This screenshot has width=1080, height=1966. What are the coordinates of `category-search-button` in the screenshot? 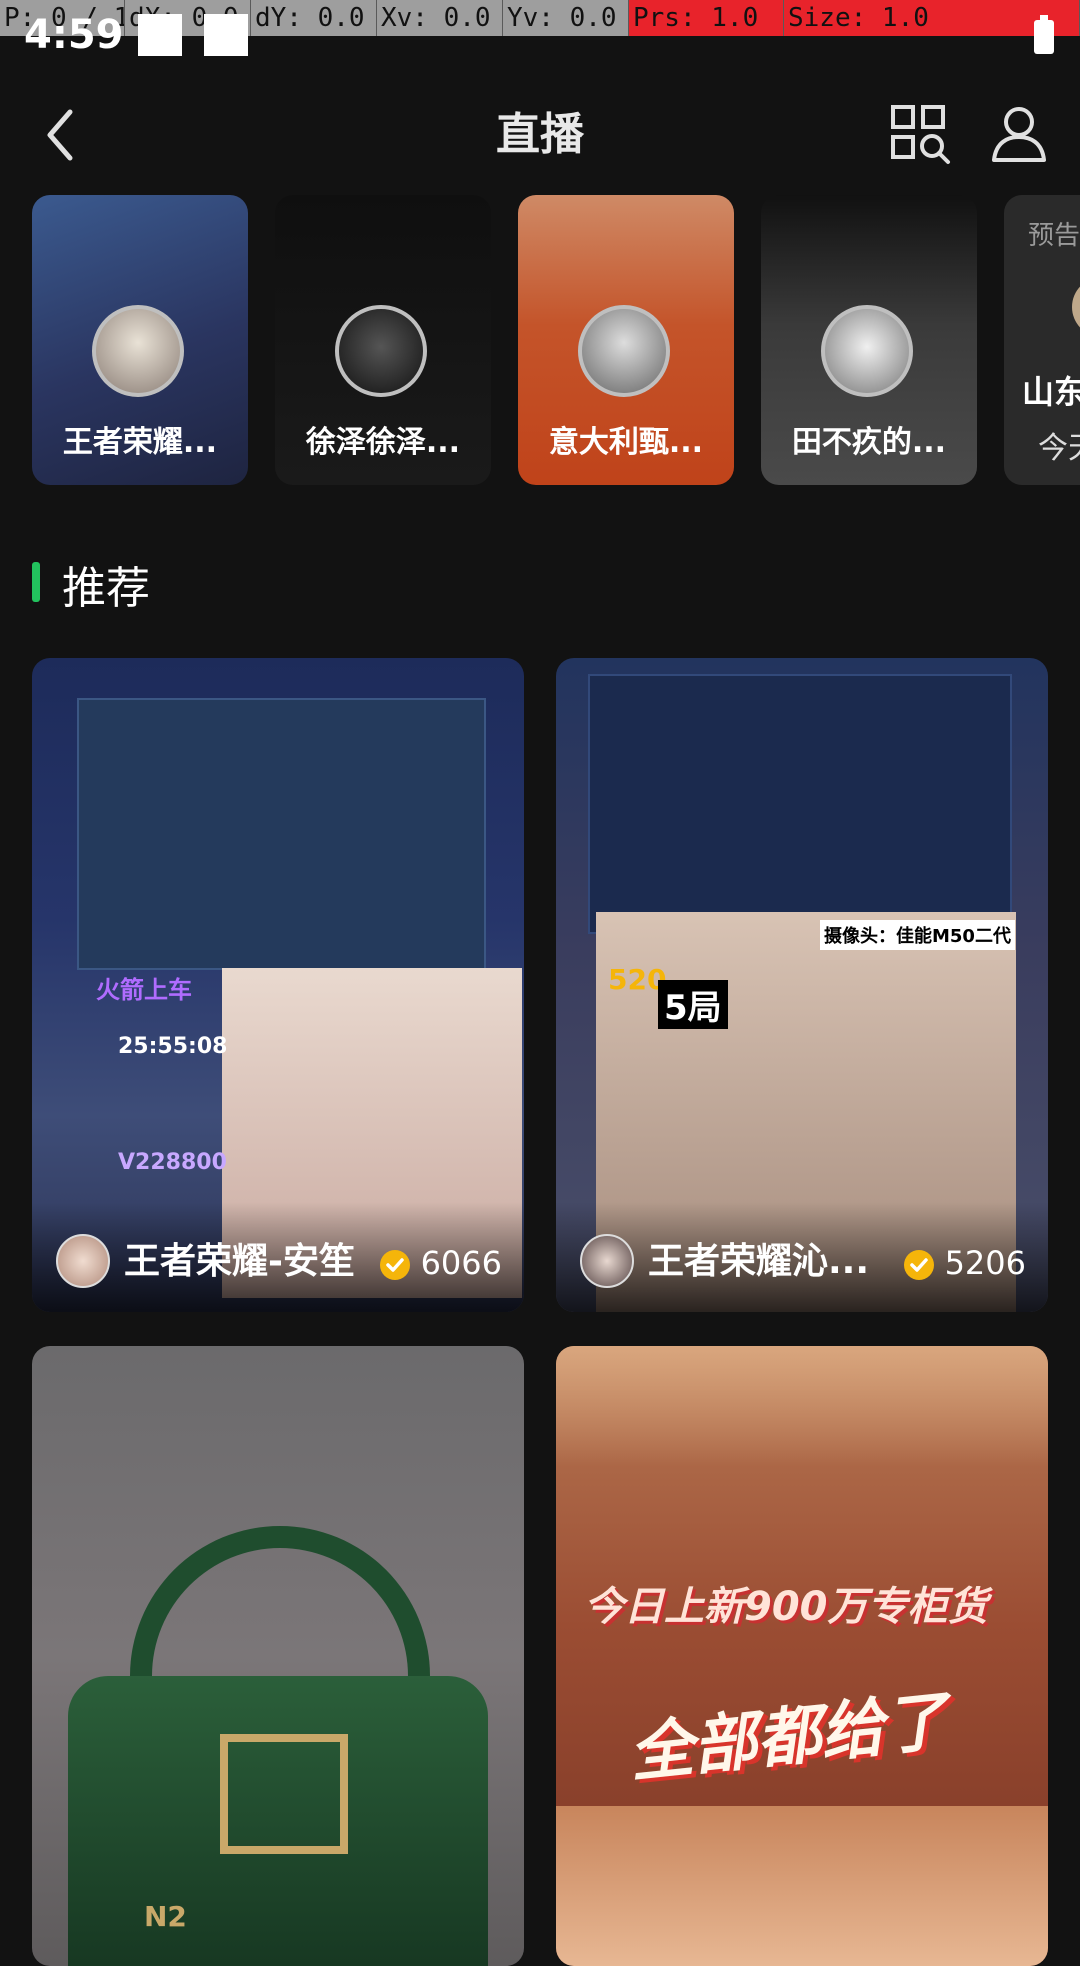 It's located at (921, 135).